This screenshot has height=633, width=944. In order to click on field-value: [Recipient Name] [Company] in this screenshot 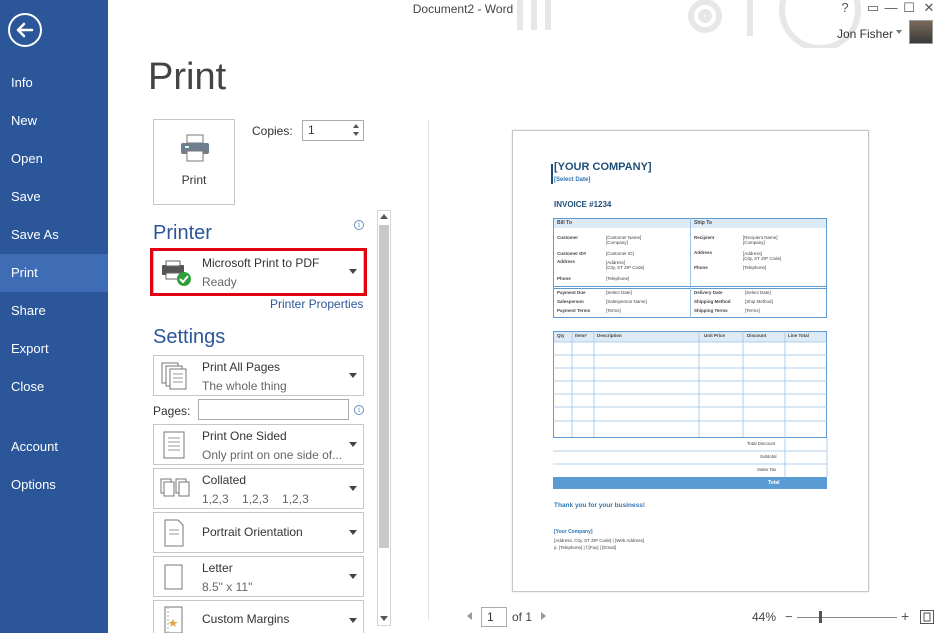, I will do `click(760, 240)`.